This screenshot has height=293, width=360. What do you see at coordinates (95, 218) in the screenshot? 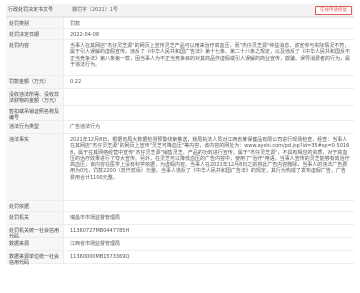
I see `row-value: 瑞昌市市场监督管理局` at bounding box center [95, 218].